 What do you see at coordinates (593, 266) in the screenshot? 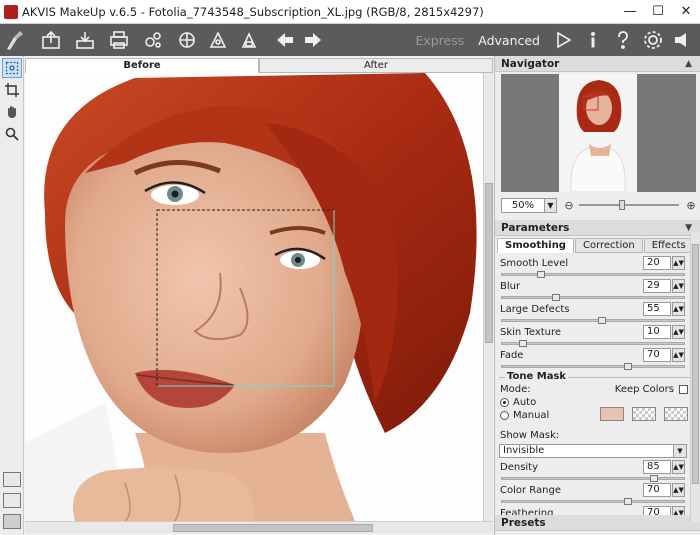
I see `param-smooth-level: Smooth Level 20 ▲▼` at bounding box center [593, 266].